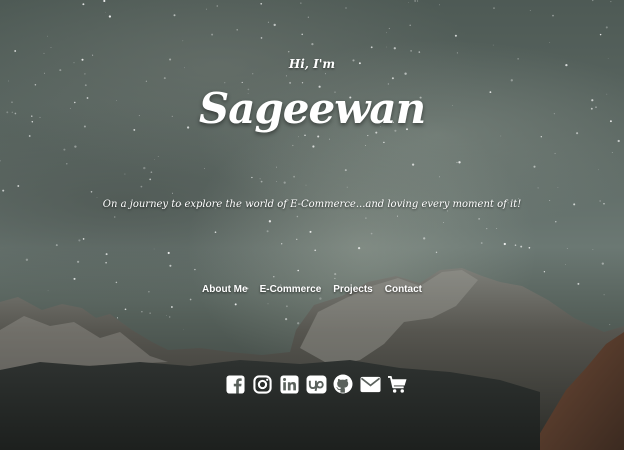 This screenshot has width=624, height=450. Describe the element at coordinates (352, 289) in the screenshot. I see `nav-link-projects: Projects` at that location.